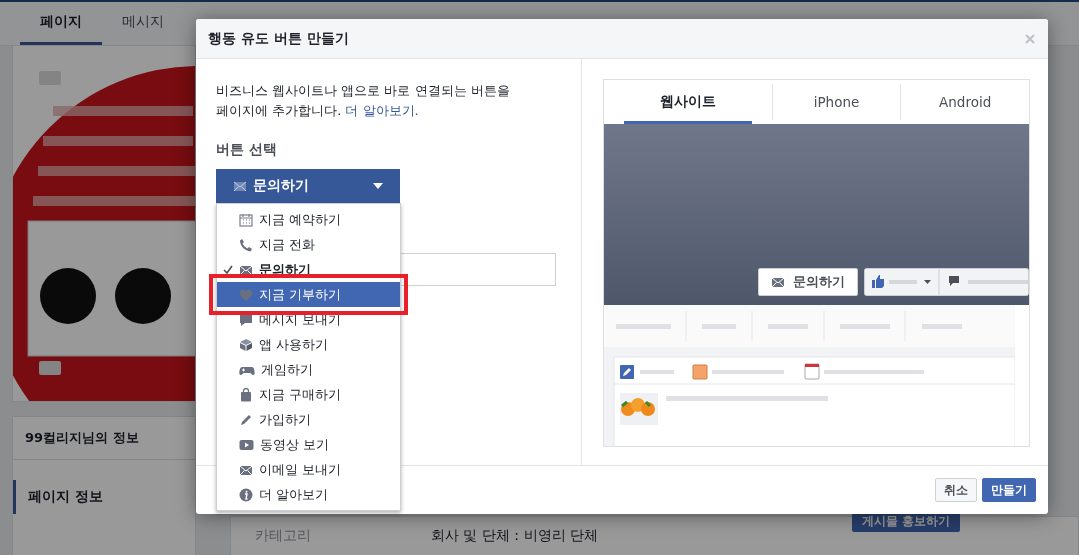 The width and height of the screenshot is (1079, 555). What do you see at coordinates (308, 445) in the screenshot?
I see `menu-item: 동영상 보기` at bounding box center [308, 445].